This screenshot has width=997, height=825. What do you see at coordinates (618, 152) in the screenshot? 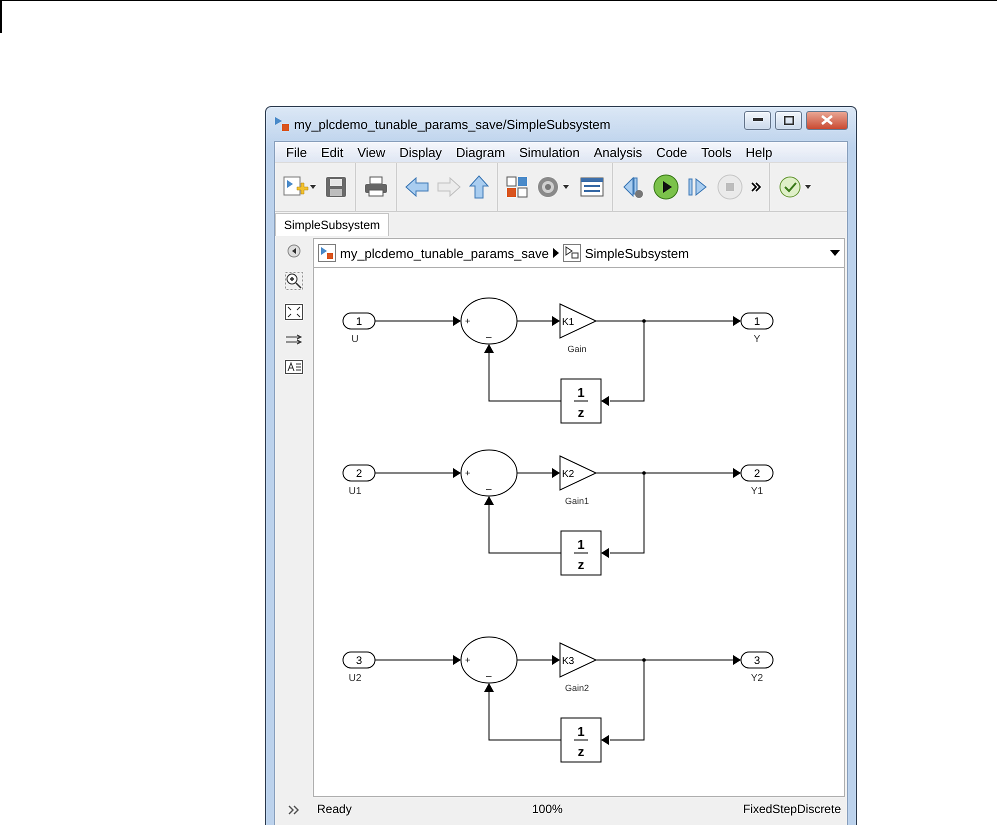
I see `menu-item: Analysis` at bounding box center [618, 152].